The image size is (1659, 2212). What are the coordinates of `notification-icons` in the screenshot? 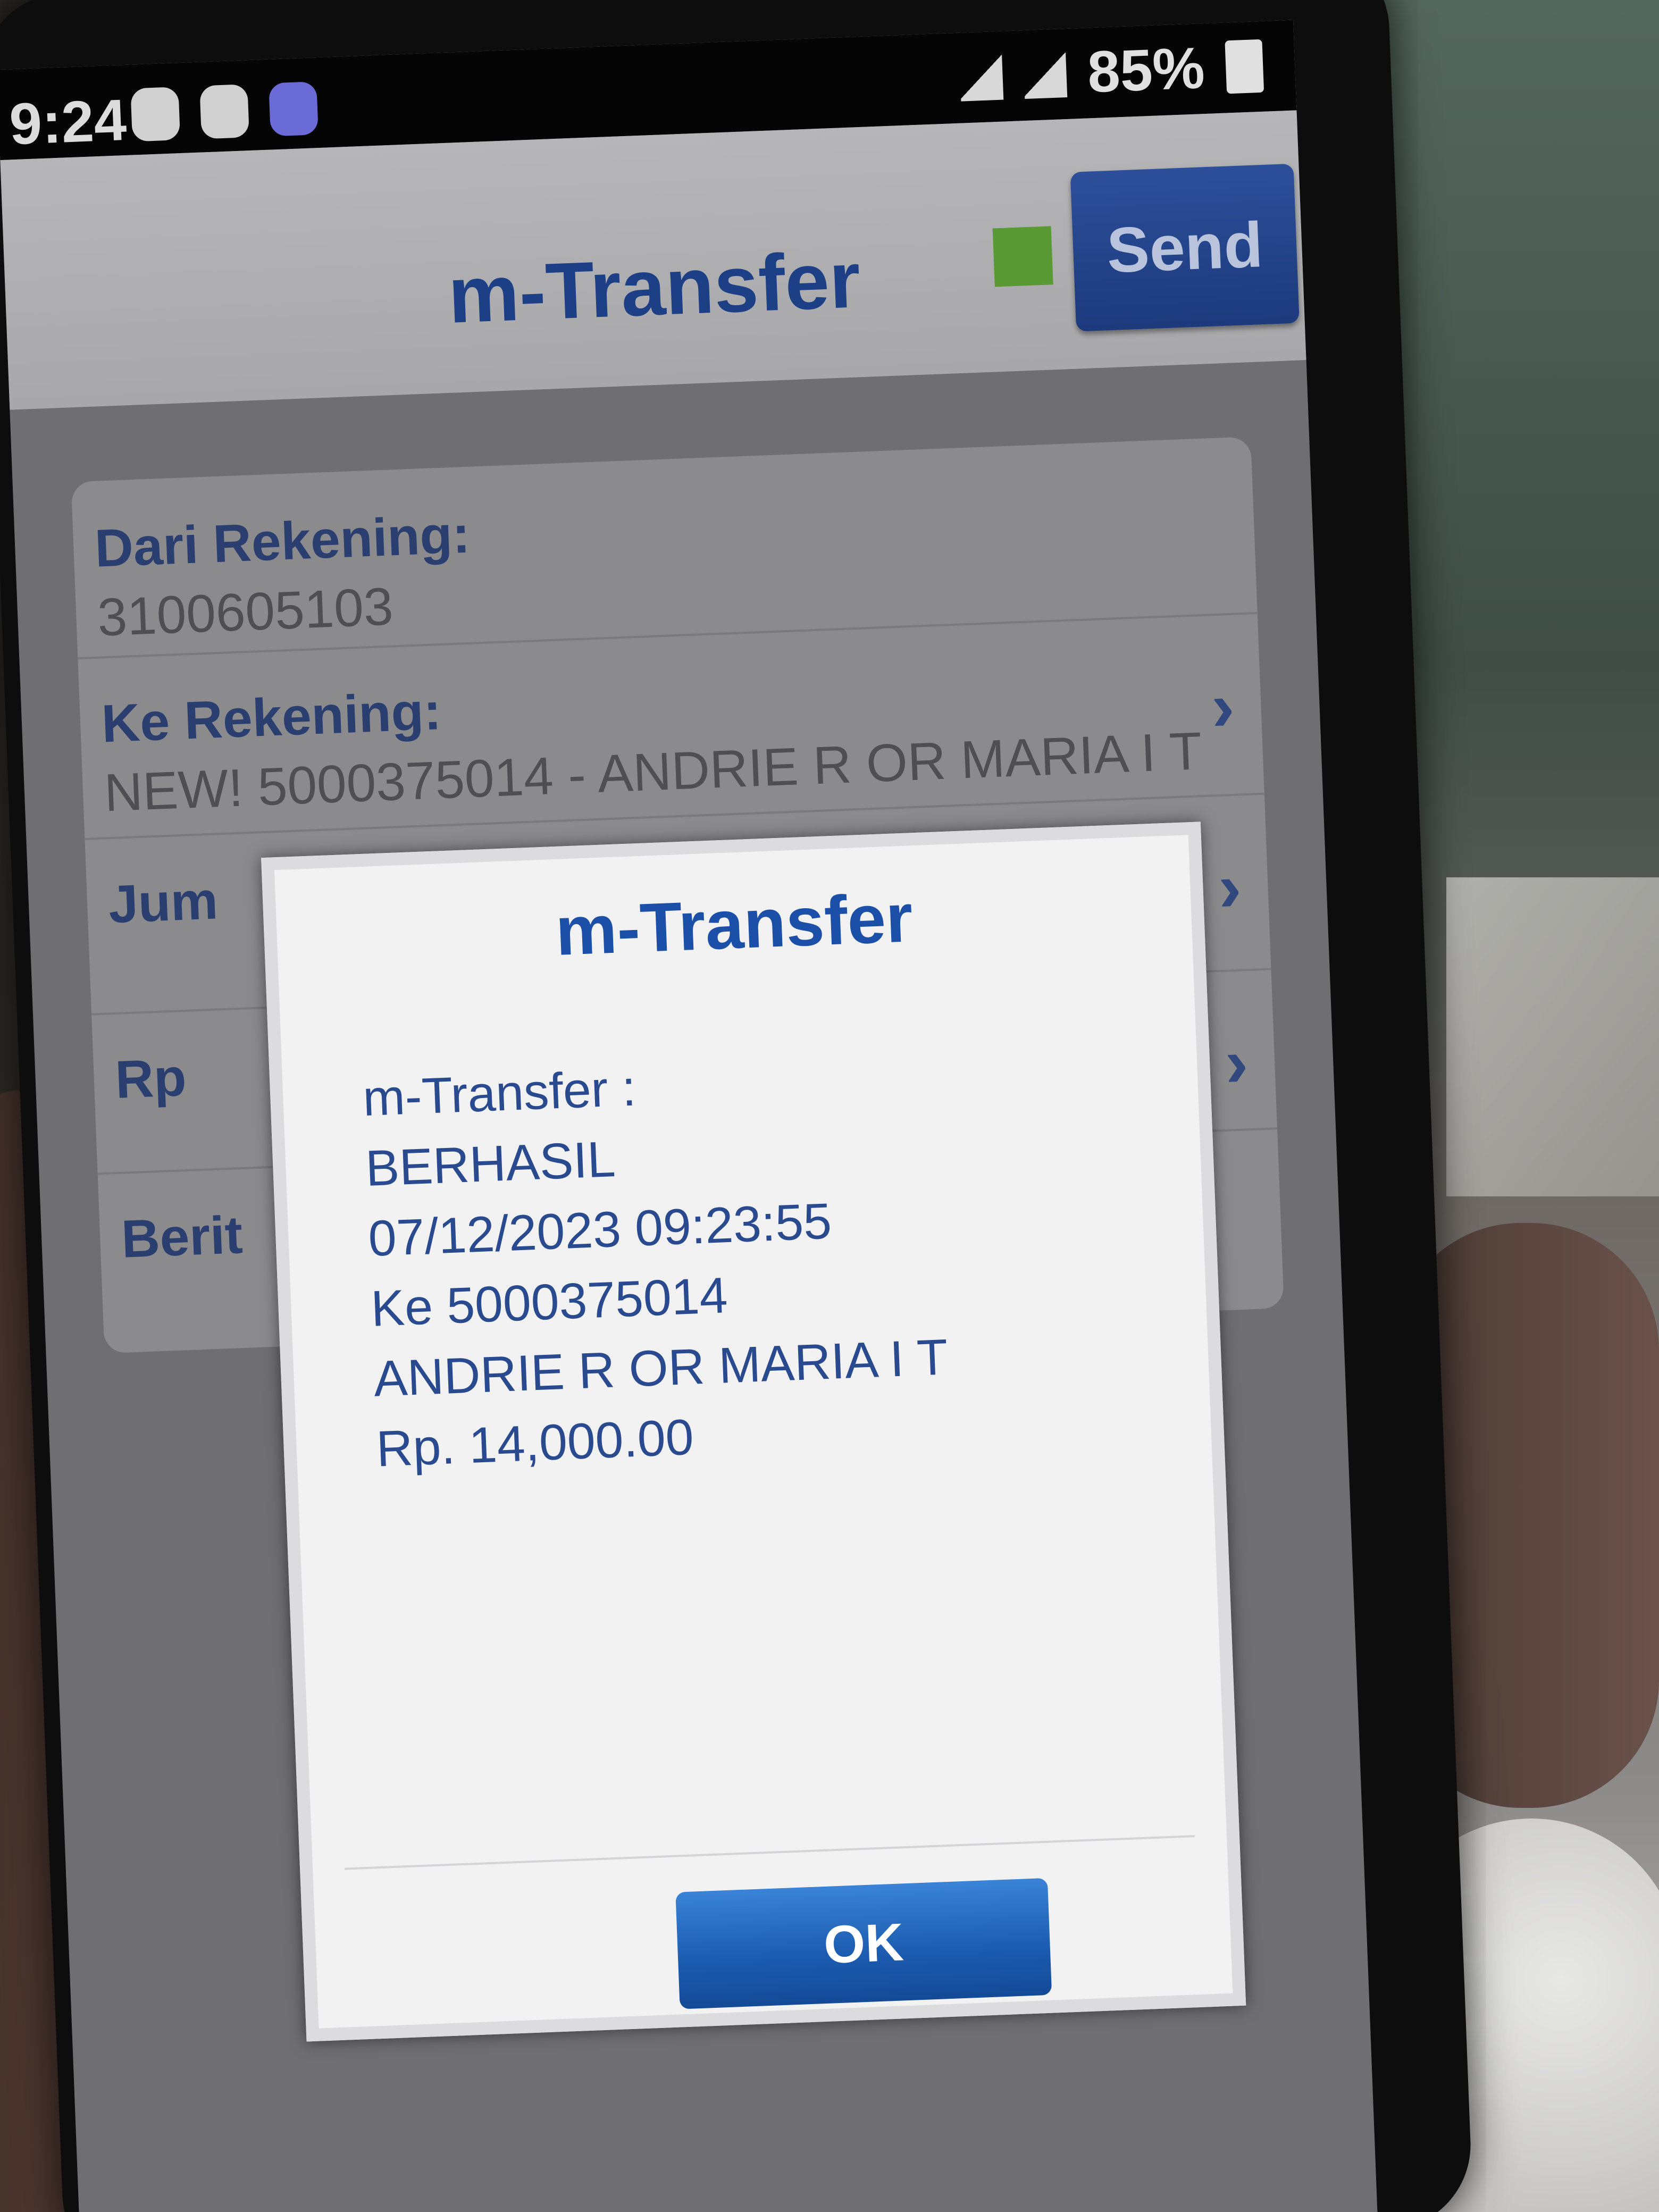 It's located at (224, 111).